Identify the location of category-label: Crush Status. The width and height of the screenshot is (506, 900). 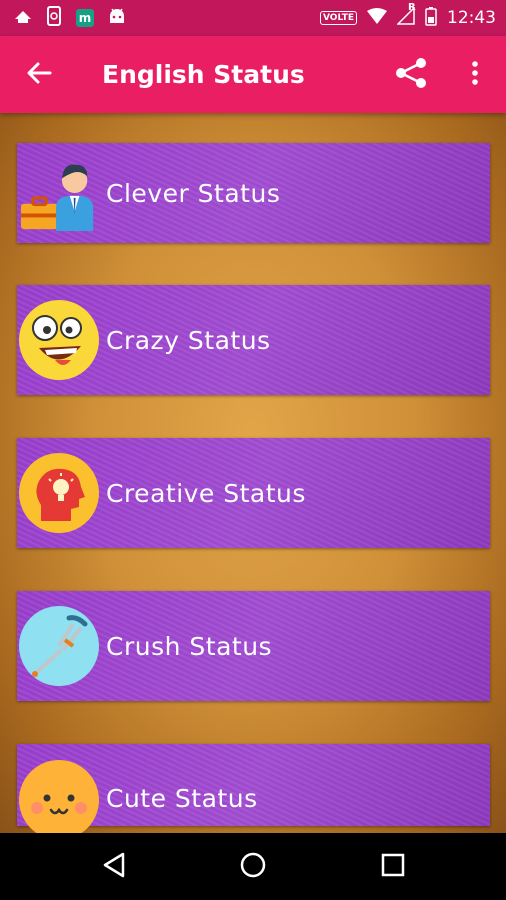
(189, 646).